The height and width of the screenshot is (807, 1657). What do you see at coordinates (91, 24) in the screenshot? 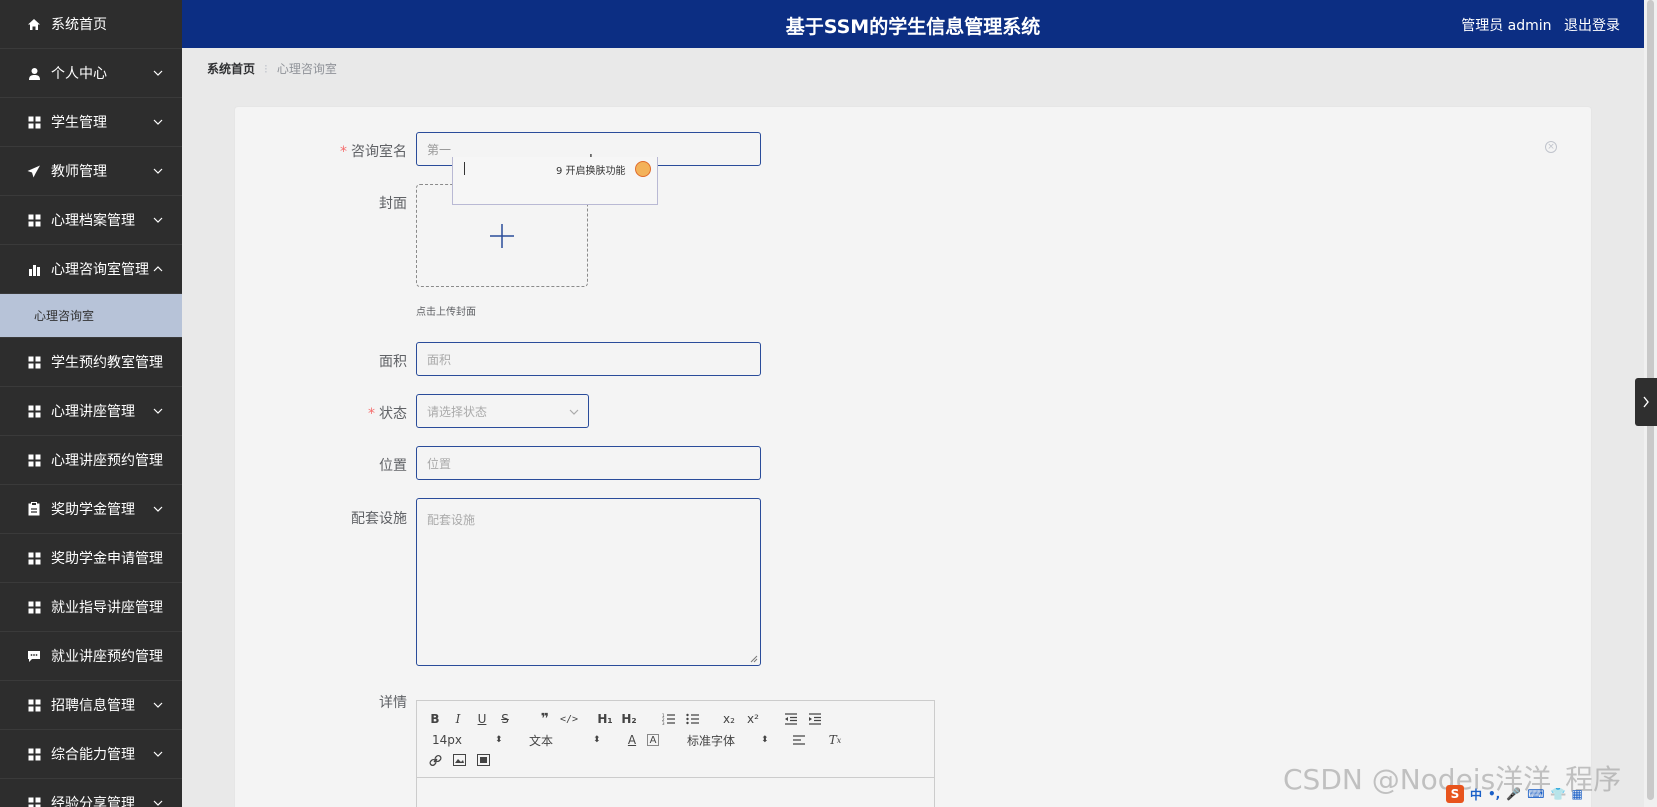
I see `sidebar-item-0: 系统首页` at bounding box center [91, 24].